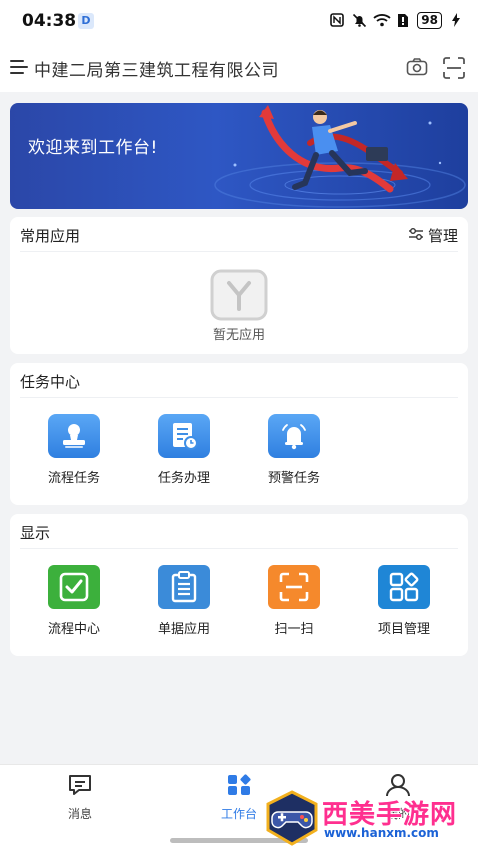 This screenshot has height=850, width=478. What do you see at coordinates (239, 156) in the screenshot?
I see `welcome-banner: 欢迎来到工作台!` at bounding box center [239, 156].